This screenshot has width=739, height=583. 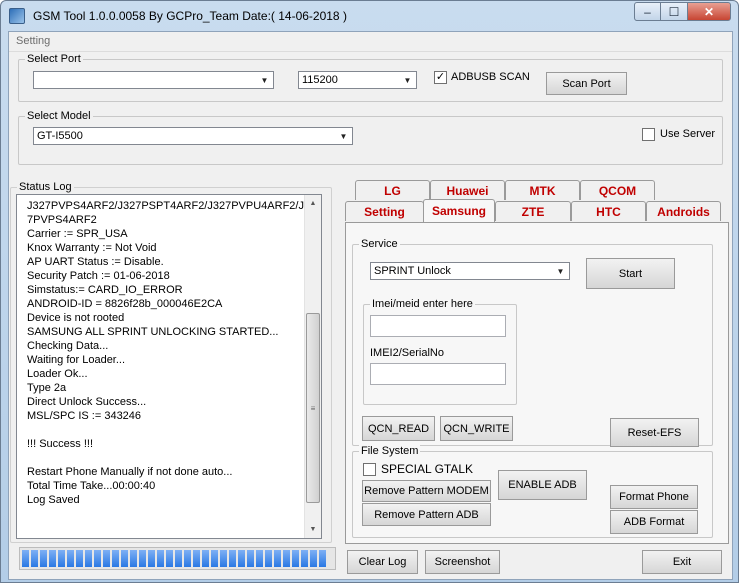 I want to click on tab-huawei: Huawei, so click(x=467, y=190).